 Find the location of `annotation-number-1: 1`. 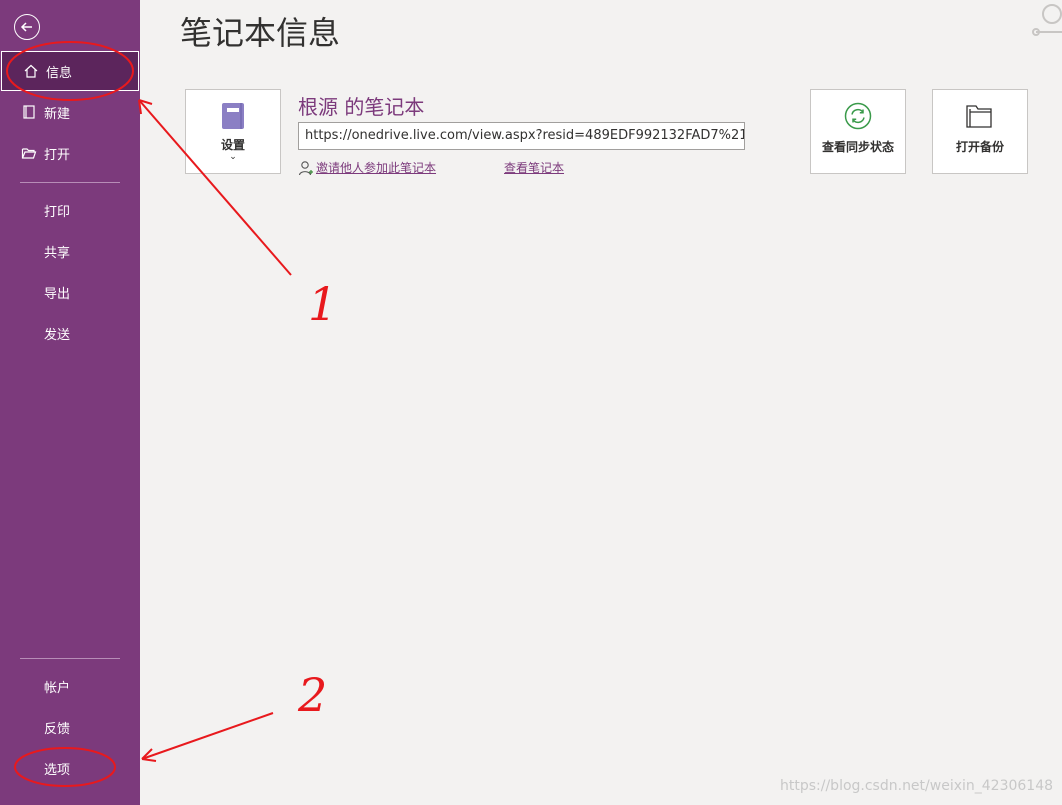

annotation-number-1: 1 is located at coordinates (322, 304).